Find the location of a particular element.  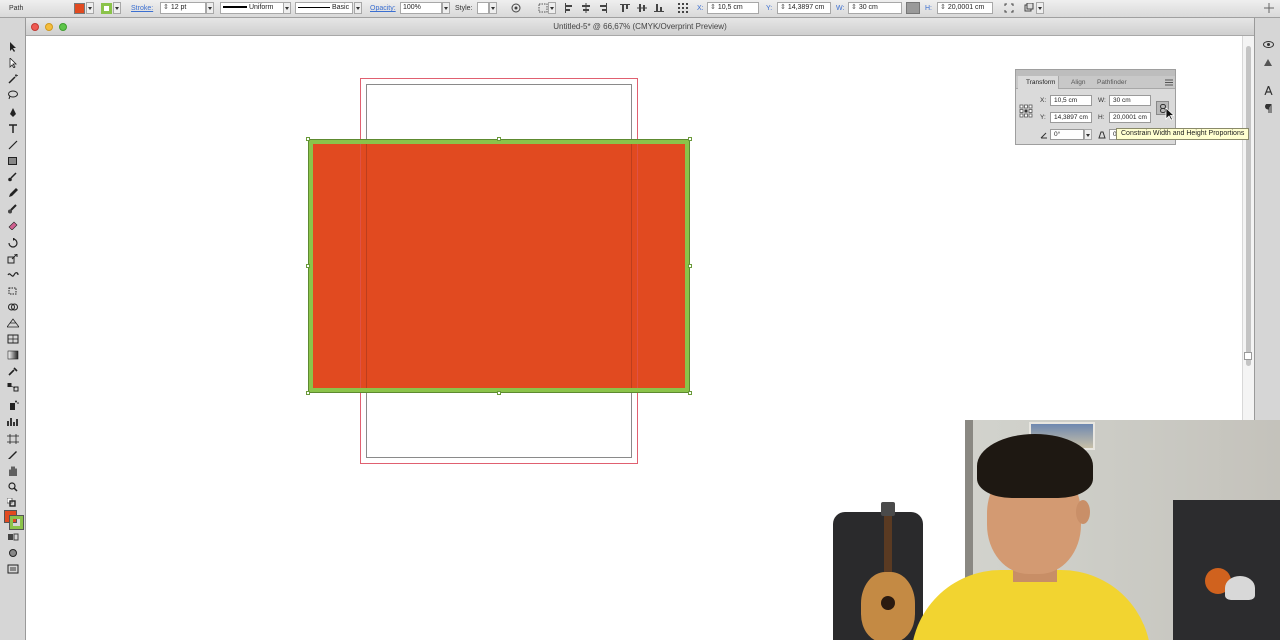

fill-swatch is located at coordinates (79, 8).